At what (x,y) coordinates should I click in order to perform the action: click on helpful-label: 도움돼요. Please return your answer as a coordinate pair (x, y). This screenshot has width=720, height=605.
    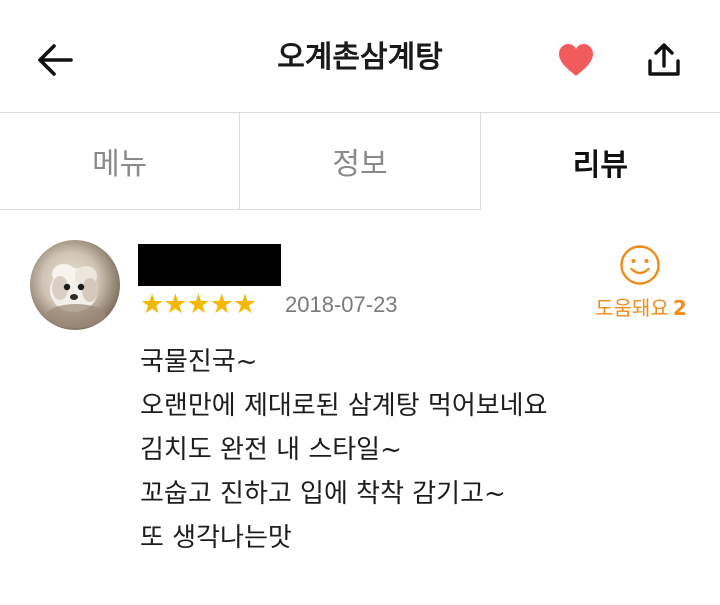
    Looking at the image, I should click on (632, 308).